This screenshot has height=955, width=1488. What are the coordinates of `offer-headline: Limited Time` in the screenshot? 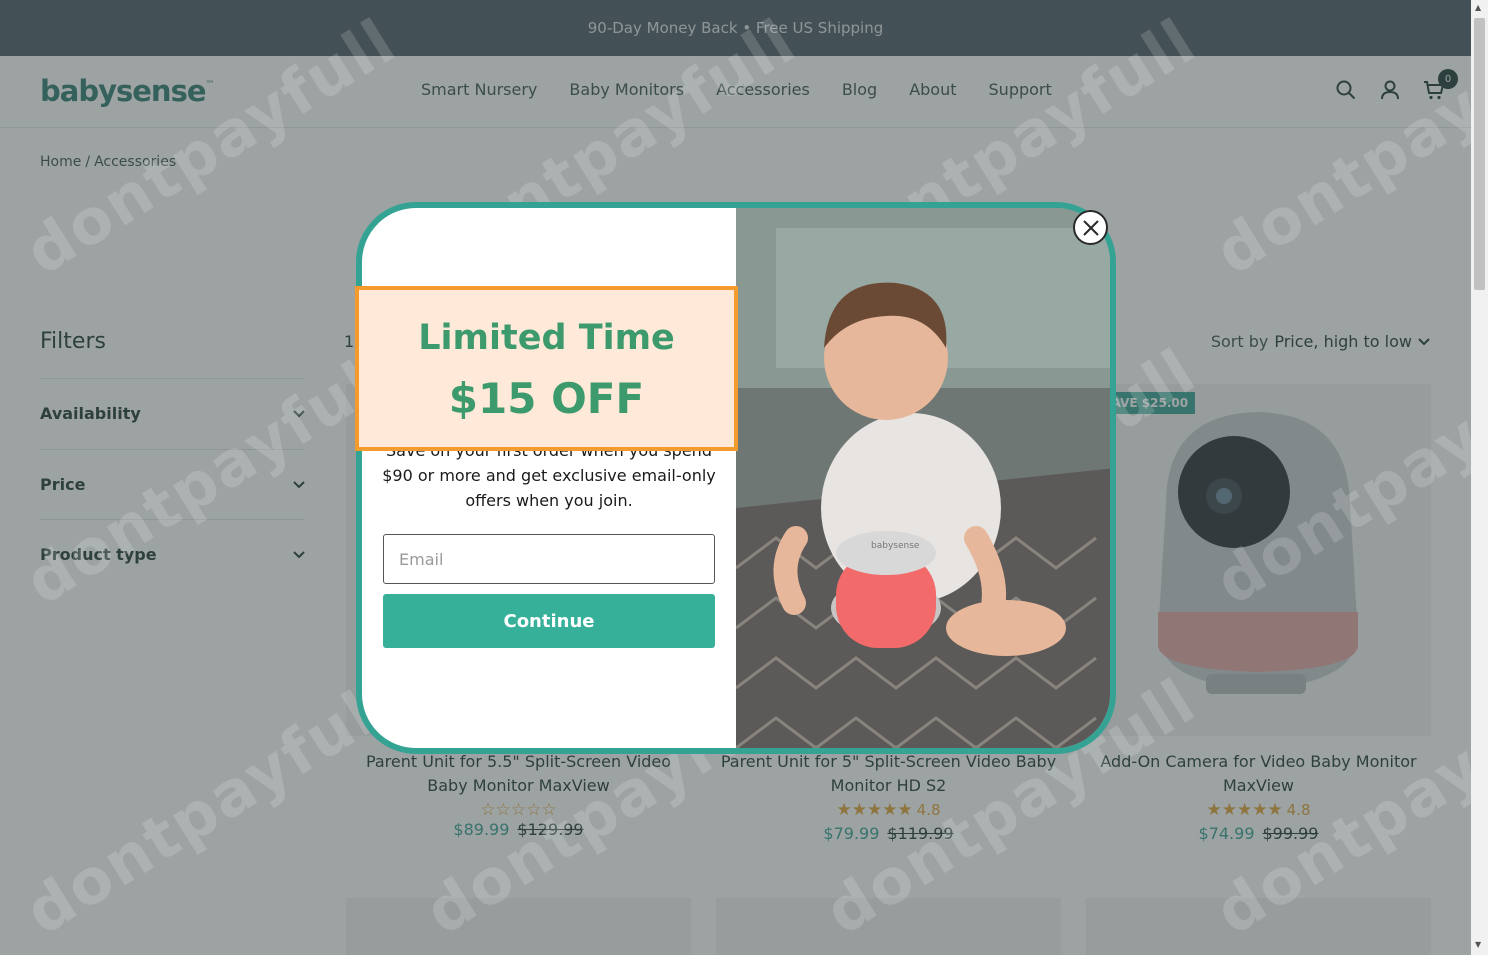 It's located at (546, 338).